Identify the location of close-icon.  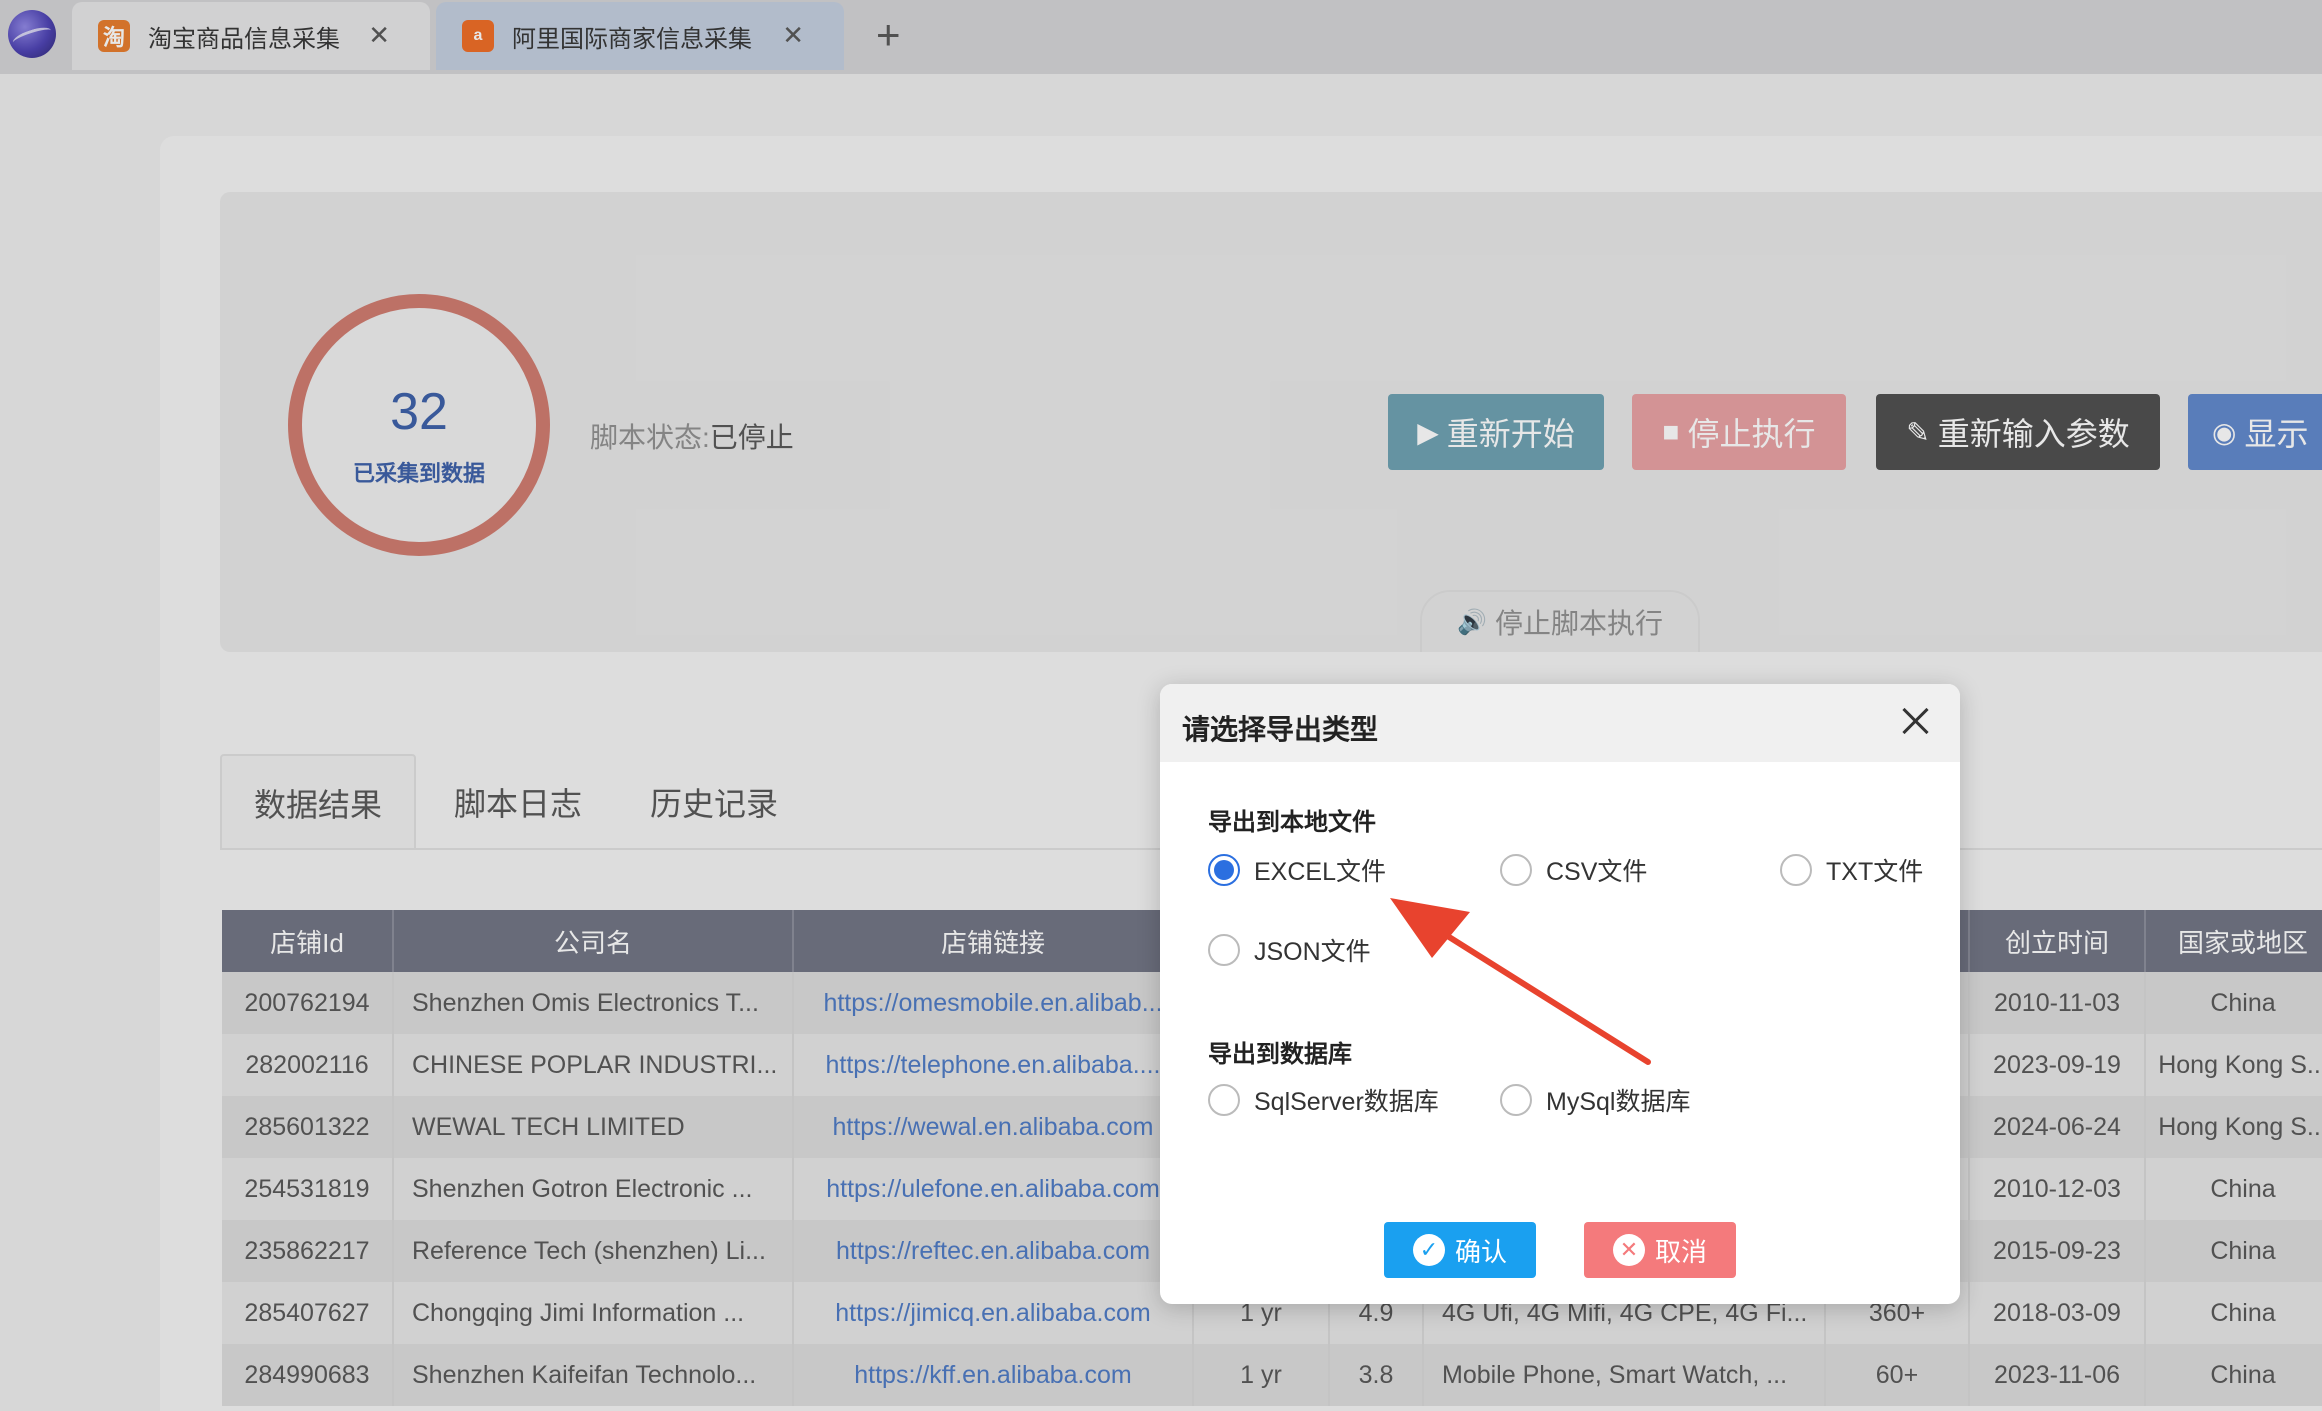
(1915, 721).